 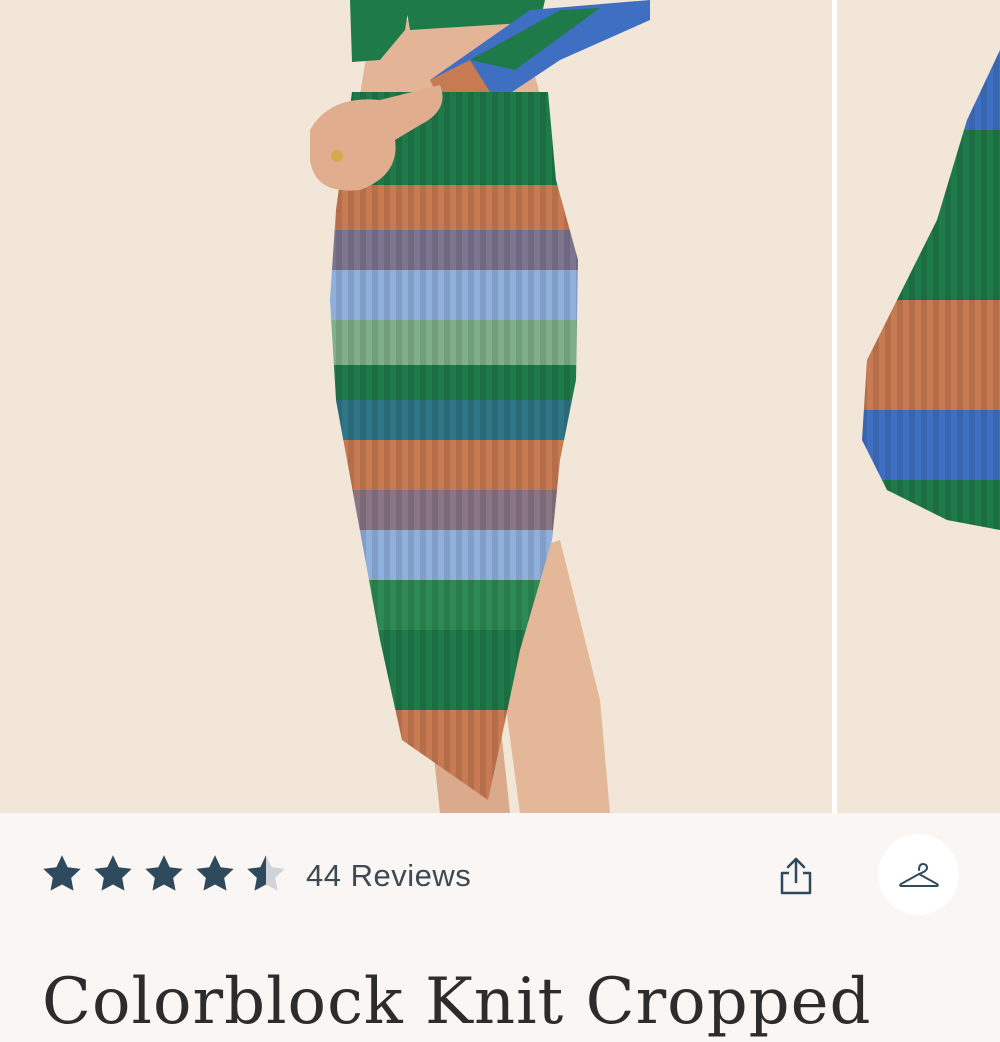 What do you see at coordinates (266, 873) in the screenshot?
I see `star-half-icon` at bounding box center [266, 873].